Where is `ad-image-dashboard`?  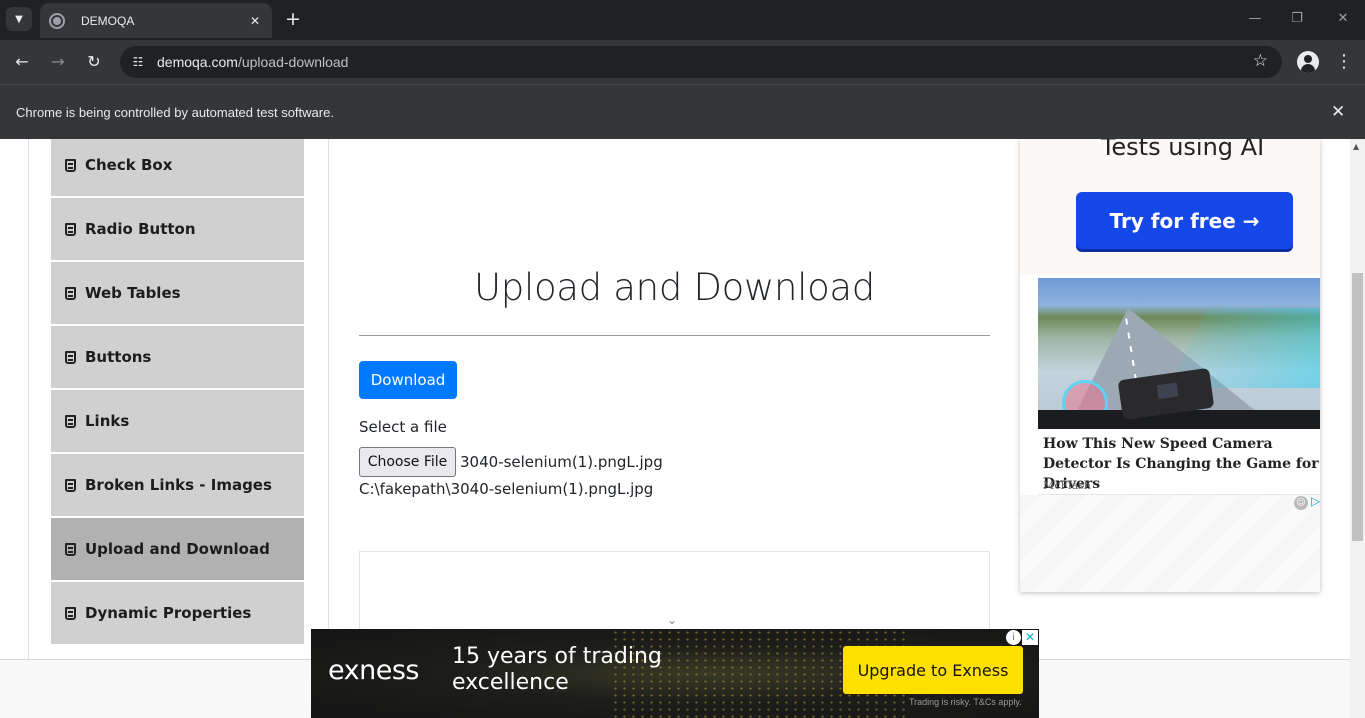 ad-image-dashboard is located at coordinates (1179, 419).